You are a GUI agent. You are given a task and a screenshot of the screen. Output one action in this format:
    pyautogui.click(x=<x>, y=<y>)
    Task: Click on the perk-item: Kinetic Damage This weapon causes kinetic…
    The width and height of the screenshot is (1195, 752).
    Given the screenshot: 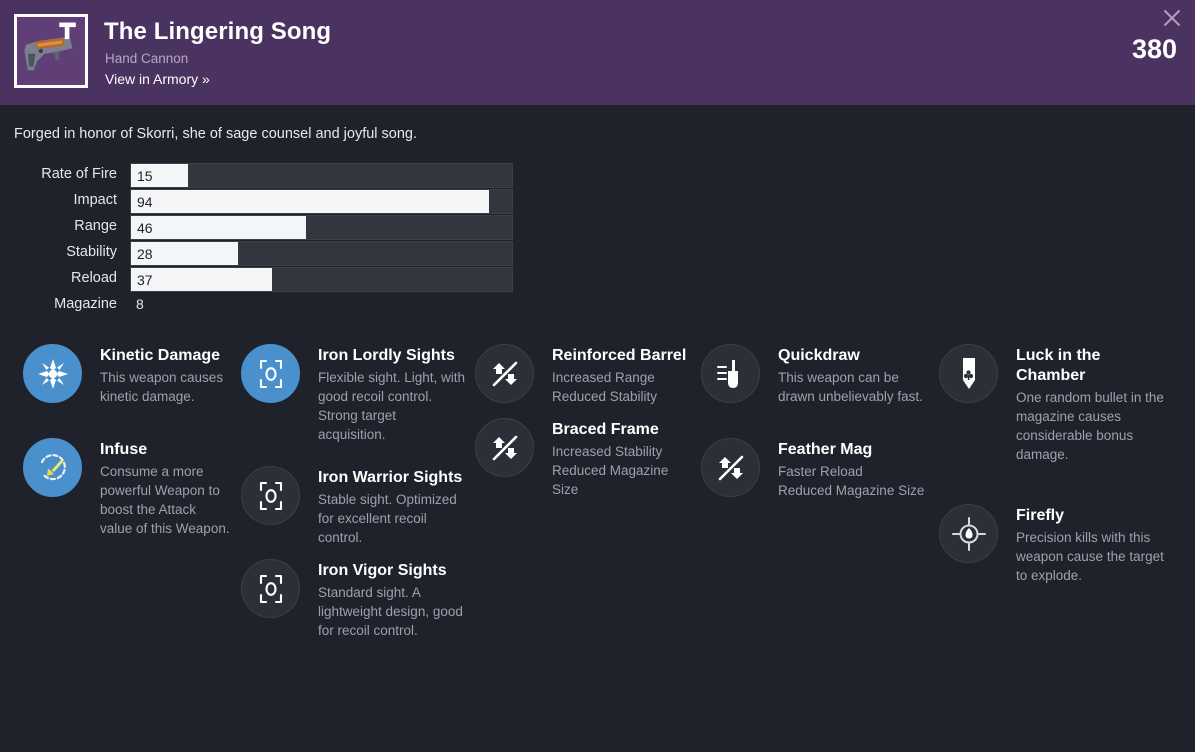 What is the action you would take?
    pyautogui.click(x=127, y=375)
    